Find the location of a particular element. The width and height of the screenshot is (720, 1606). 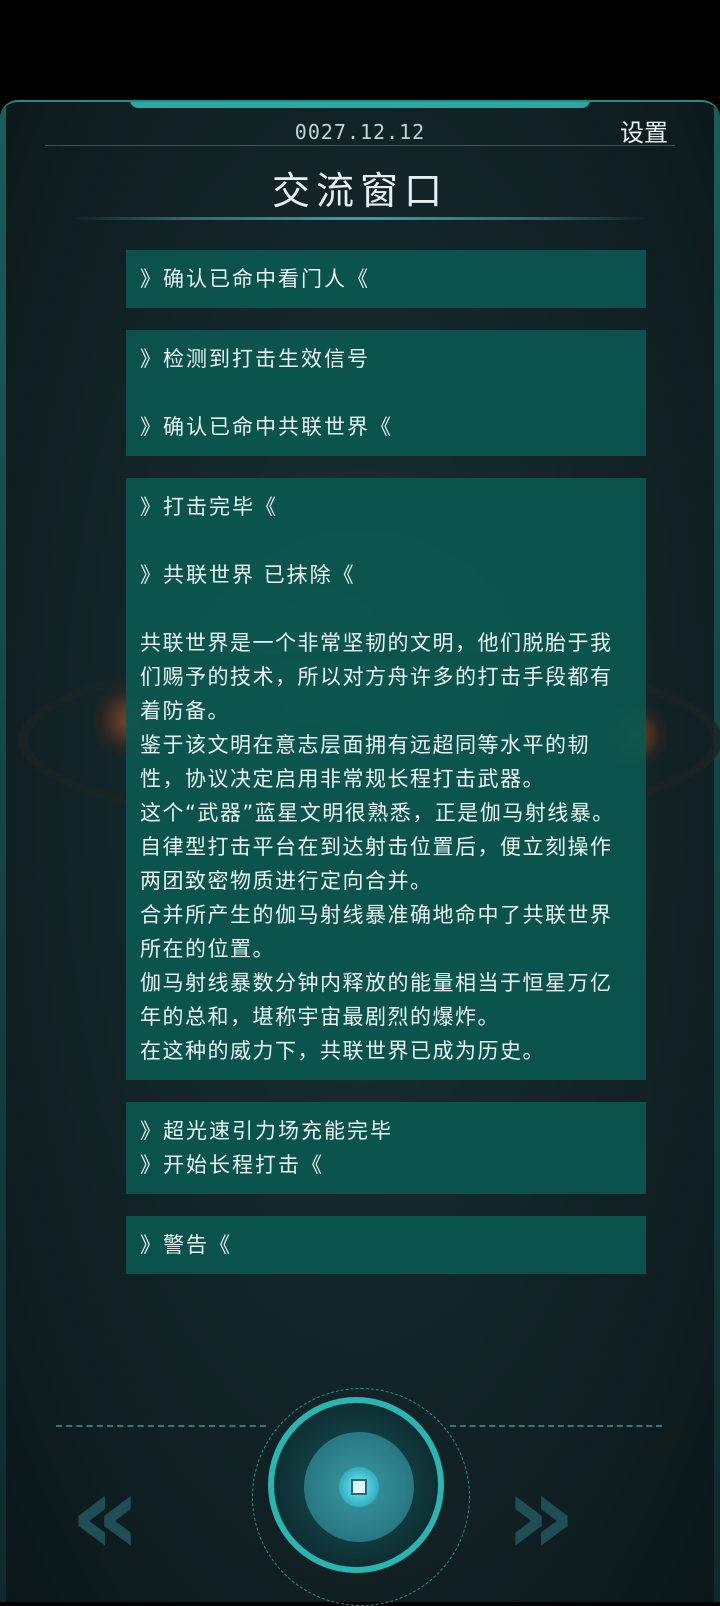

message-line: 在这种的威力下，共联世界已成为历史。 is located at coordinates (342, 1051).